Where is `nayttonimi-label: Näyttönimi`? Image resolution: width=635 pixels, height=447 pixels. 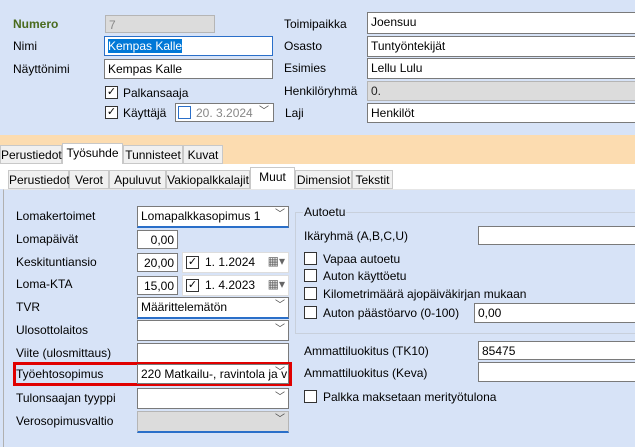
nayttonimi-label: Näyttönimi is located at coordinates (41, 69).